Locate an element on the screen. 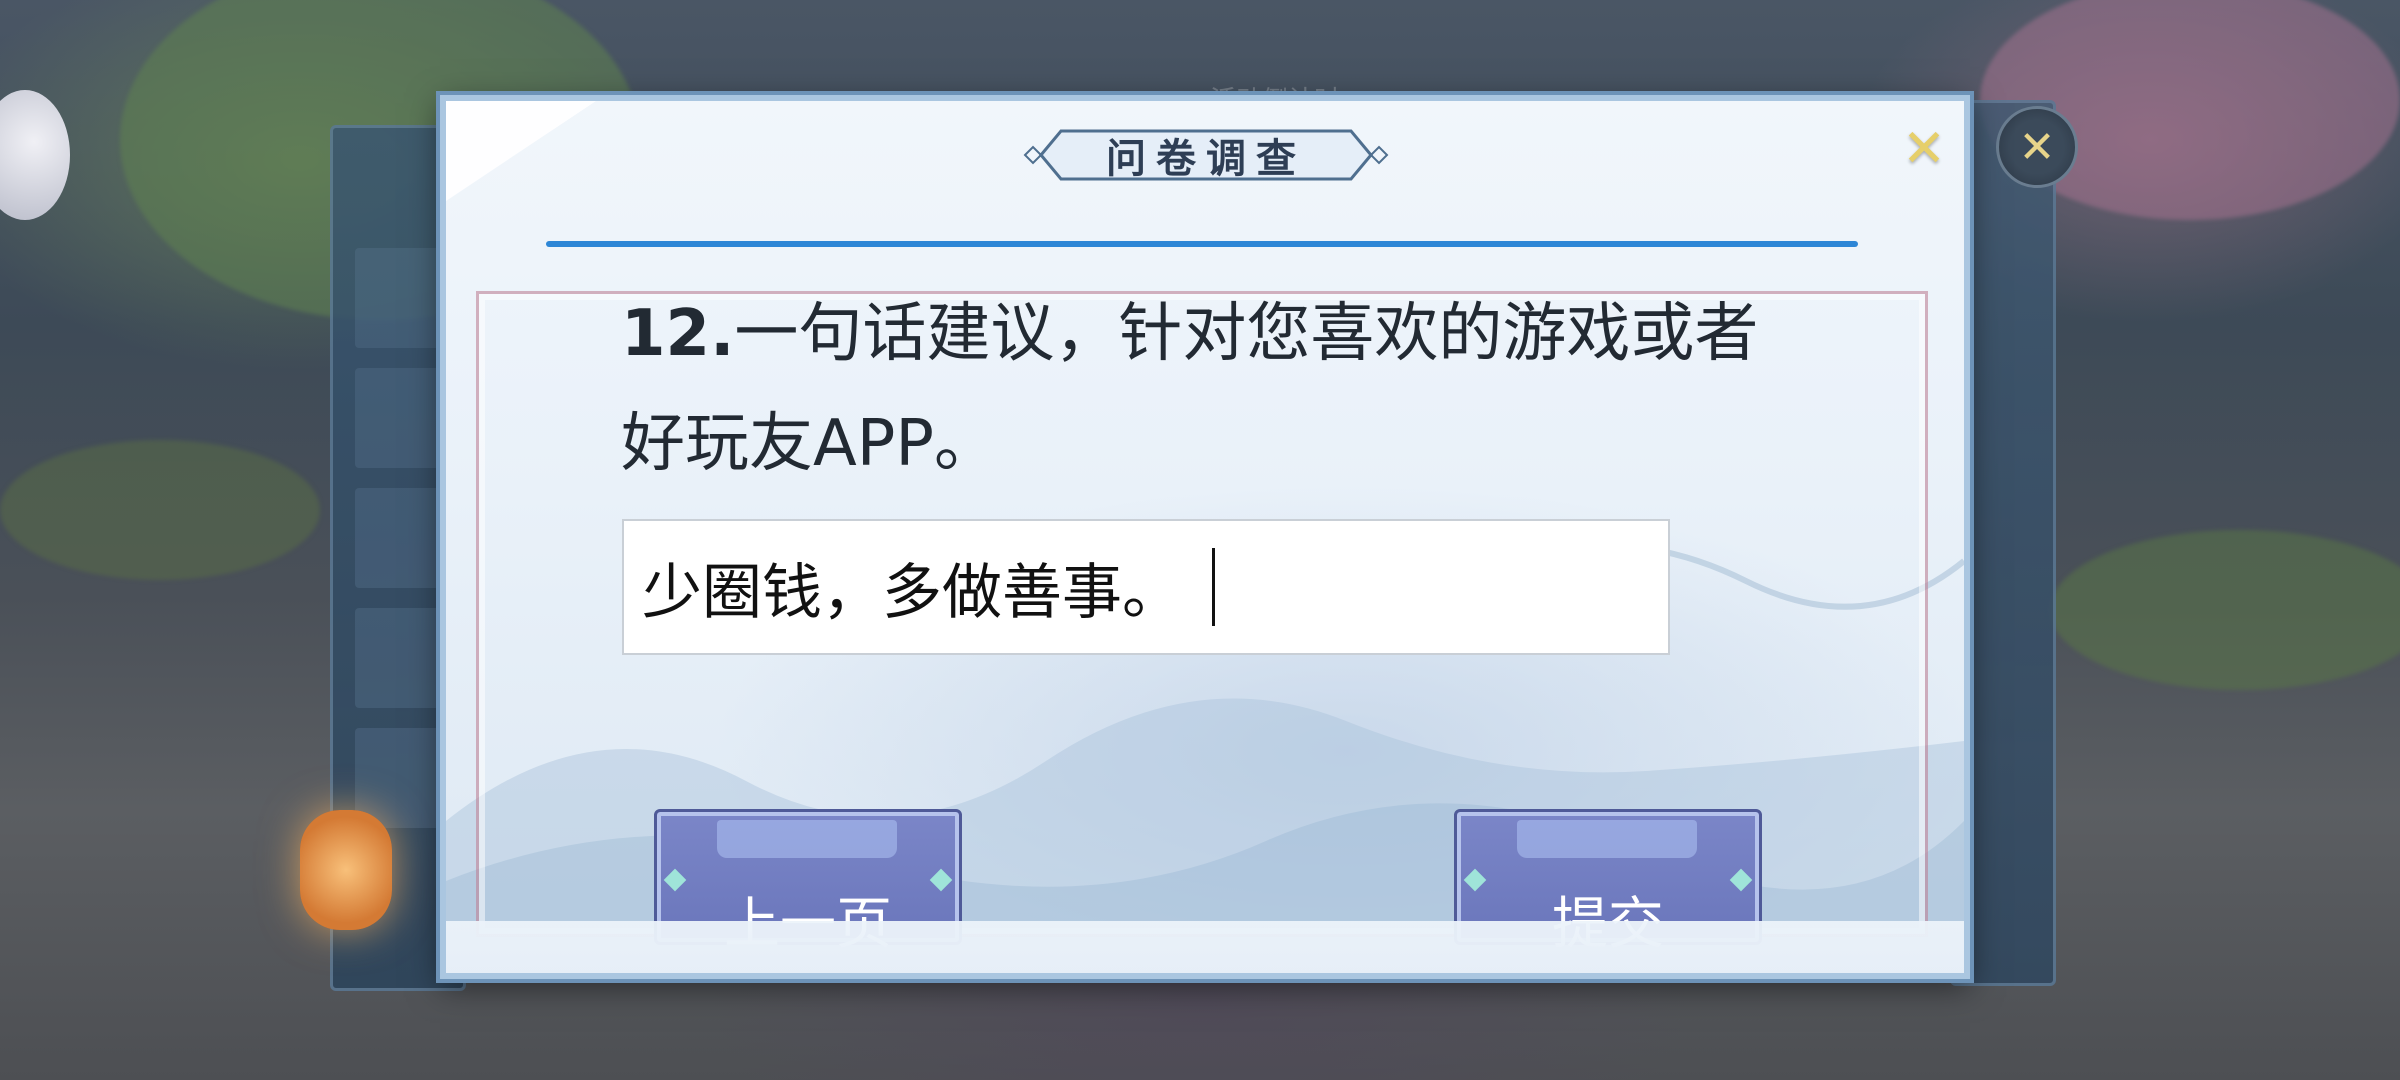  dialog-bottom-edge is located at coordinates (1205, 947).